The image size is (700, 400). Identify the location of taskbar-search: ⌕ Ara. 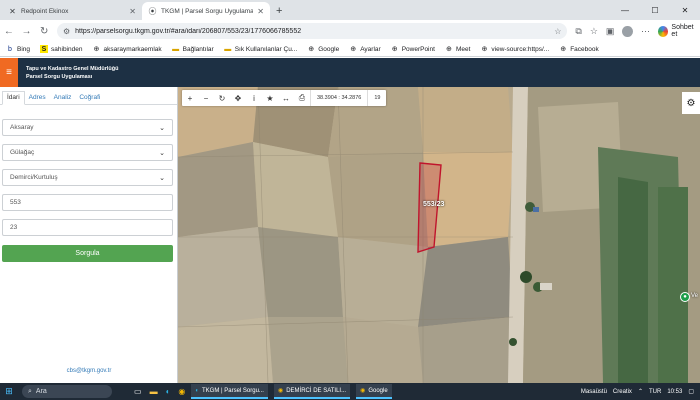
(67, 391).